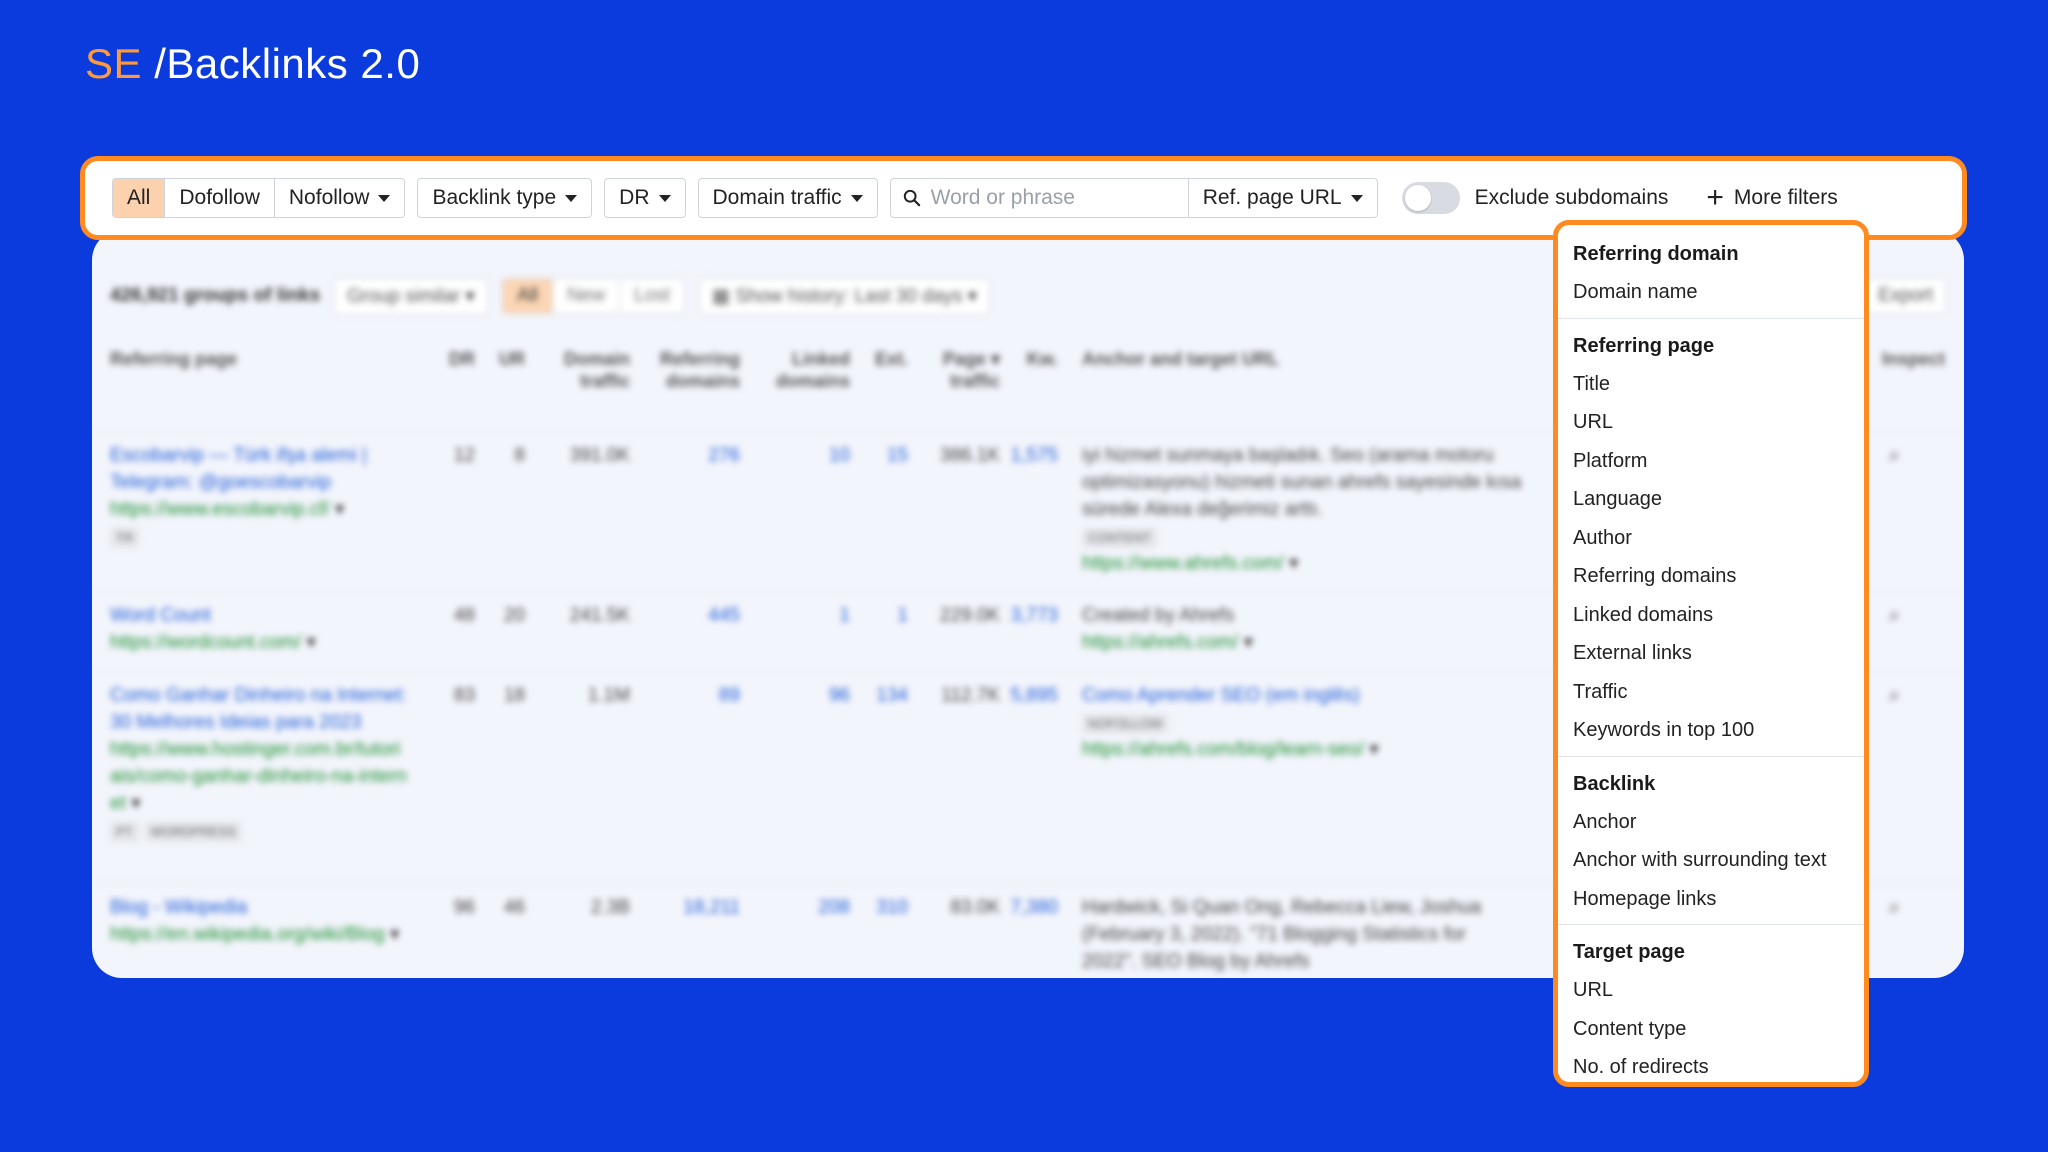 Image resolution: width=2048 pixels, height=1152 pixels. What do you see at coordinates (1711, 615) in the screenshot?
I see `menu-item-linked-domains: Linked domains` at bounding box center [1711, 615].